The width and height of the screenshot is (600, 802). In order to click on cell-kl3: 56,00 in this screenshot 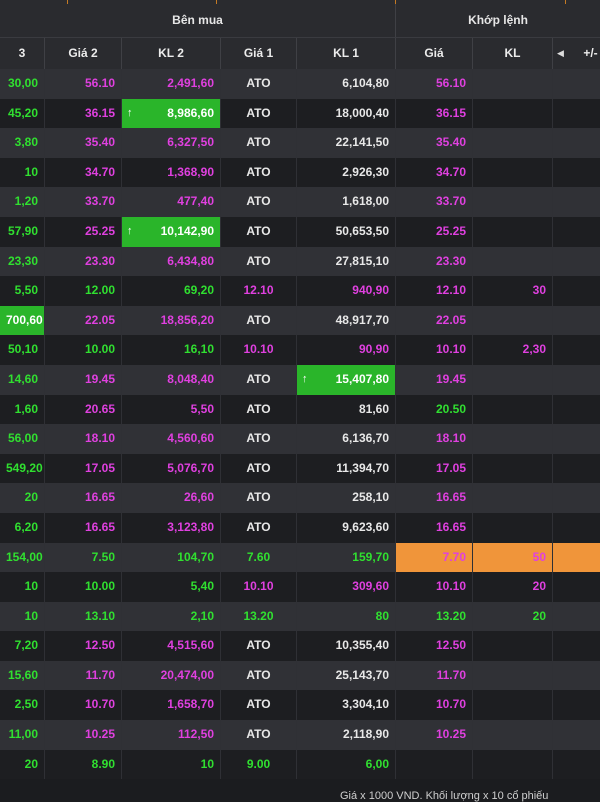, I will do `click(22, 439)`.